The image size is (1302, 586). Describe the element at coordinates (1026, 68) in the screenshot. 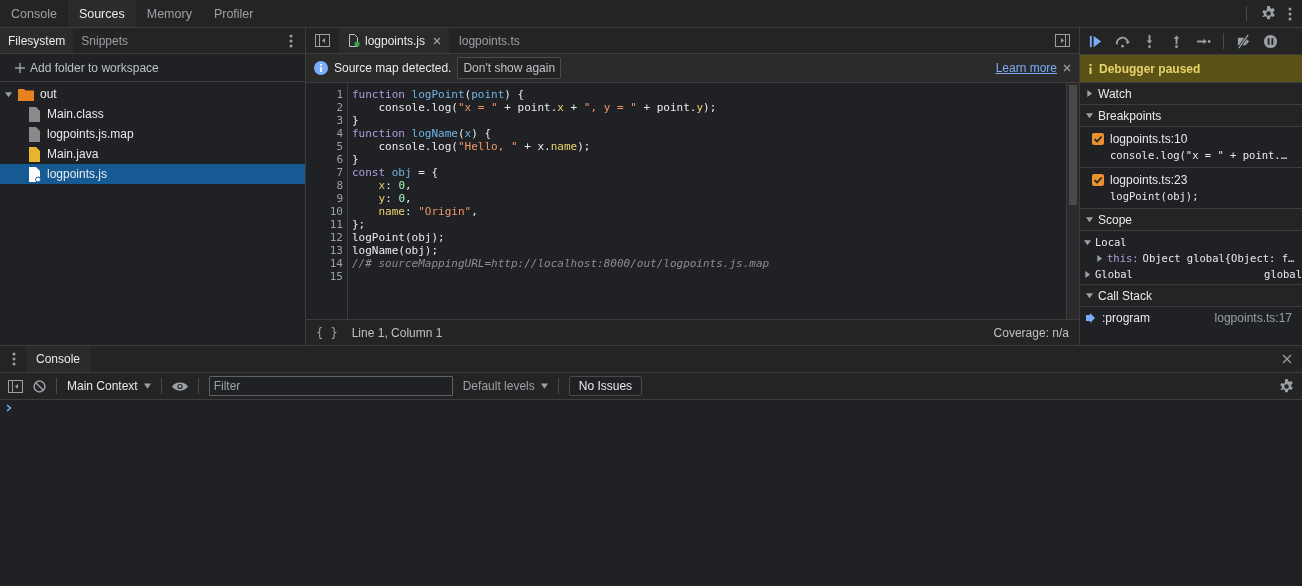

I see `learn-more-link: Learn more` at that location.